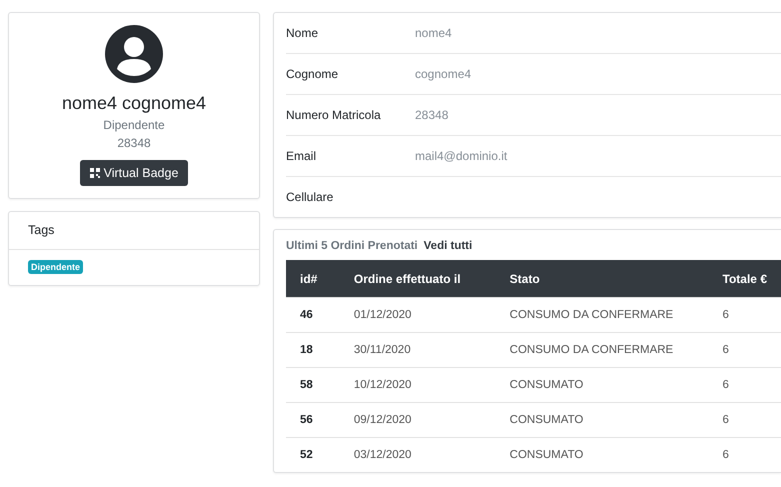 This screenshot has height=487, width=781. What do you see at coordinates (602, 279) in the screenshot?
I see `column-header: Stato` at bounding box center [602, 279].